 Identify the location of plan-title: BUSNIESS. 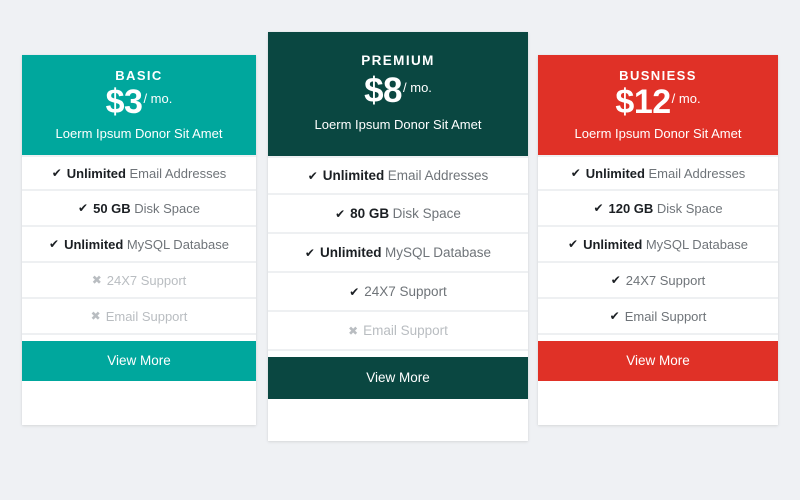
(658, 75).